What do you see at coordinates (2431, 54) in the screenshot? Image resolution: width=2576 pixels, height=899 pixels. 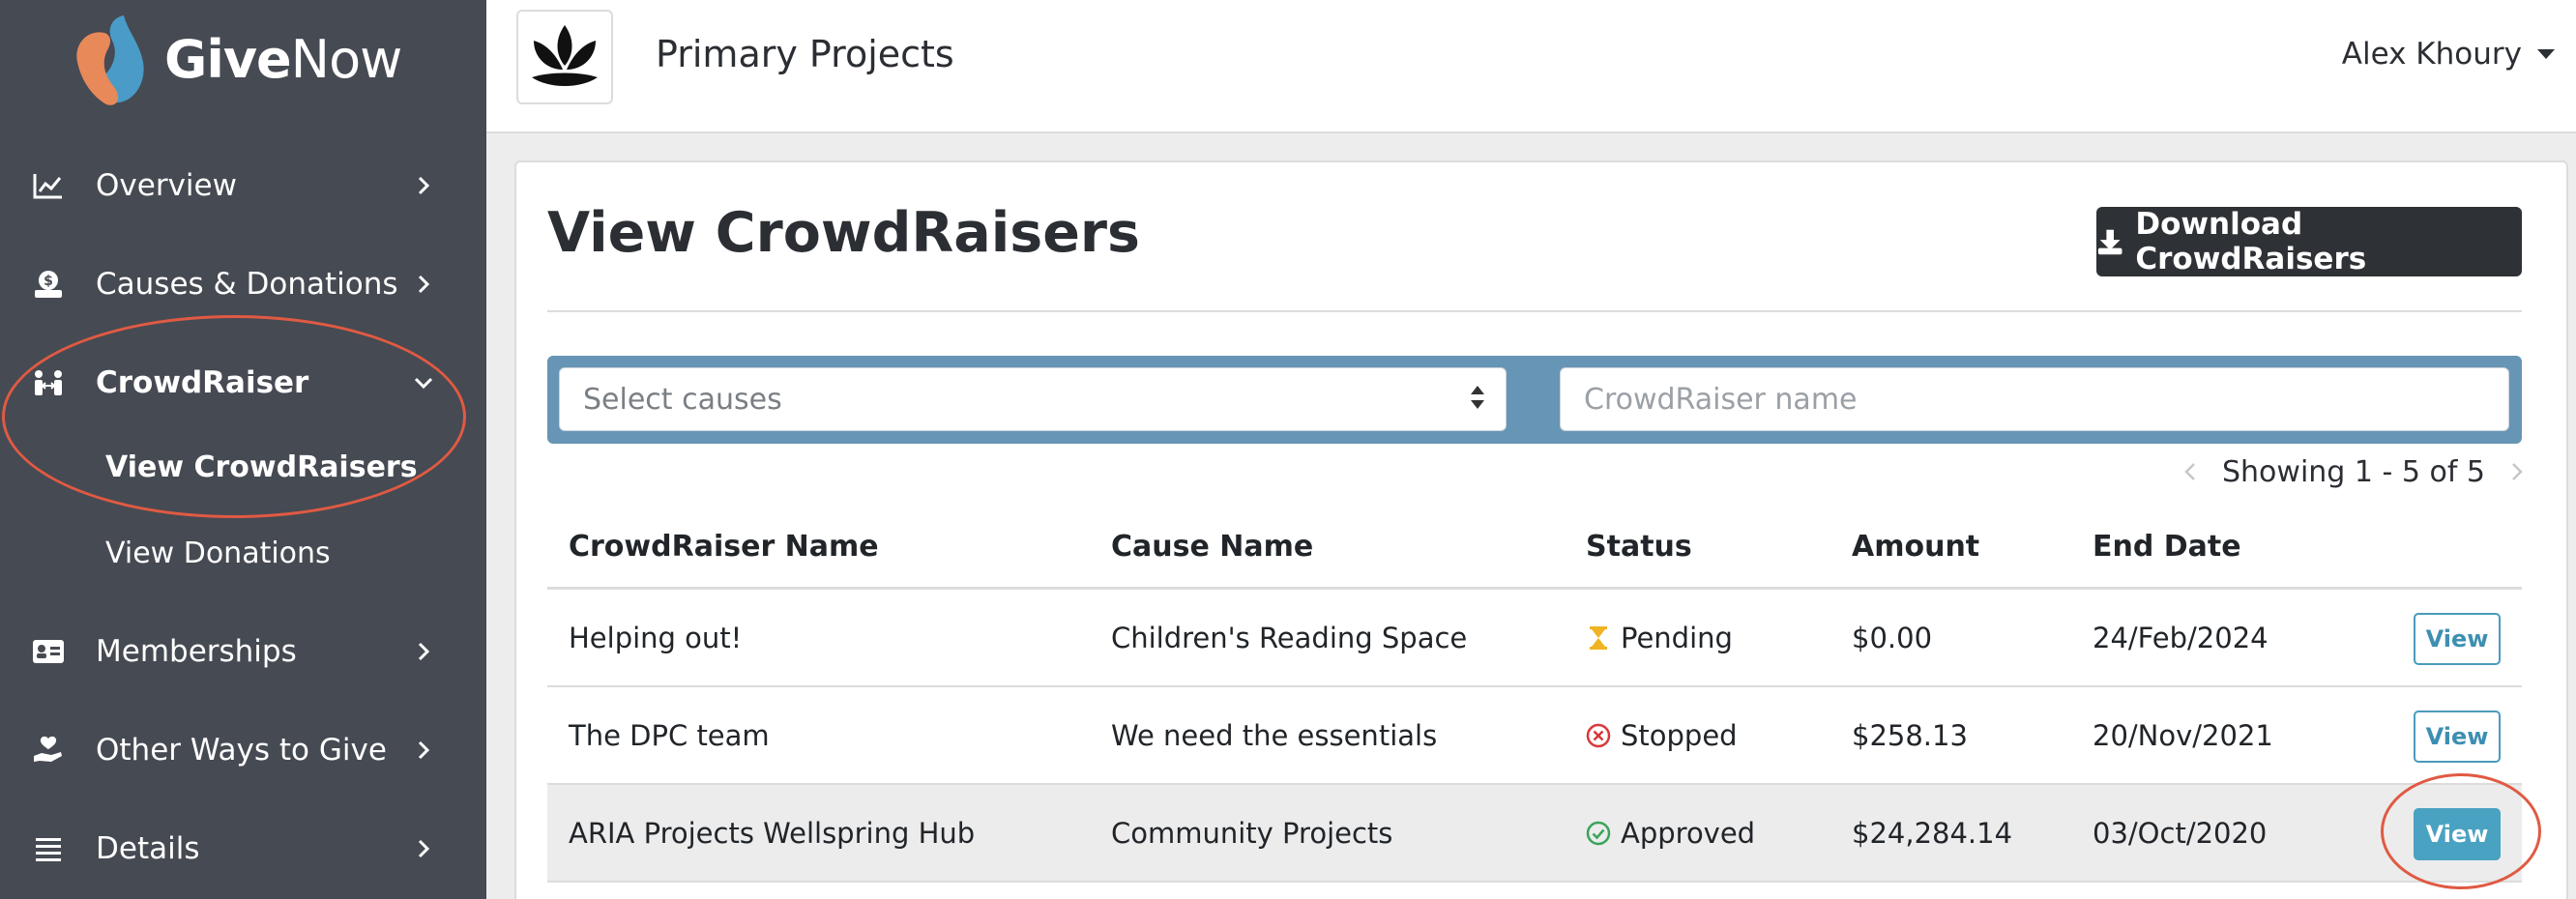 I see `user-name: Alex Khoury` at bounding box center [2431, 54].